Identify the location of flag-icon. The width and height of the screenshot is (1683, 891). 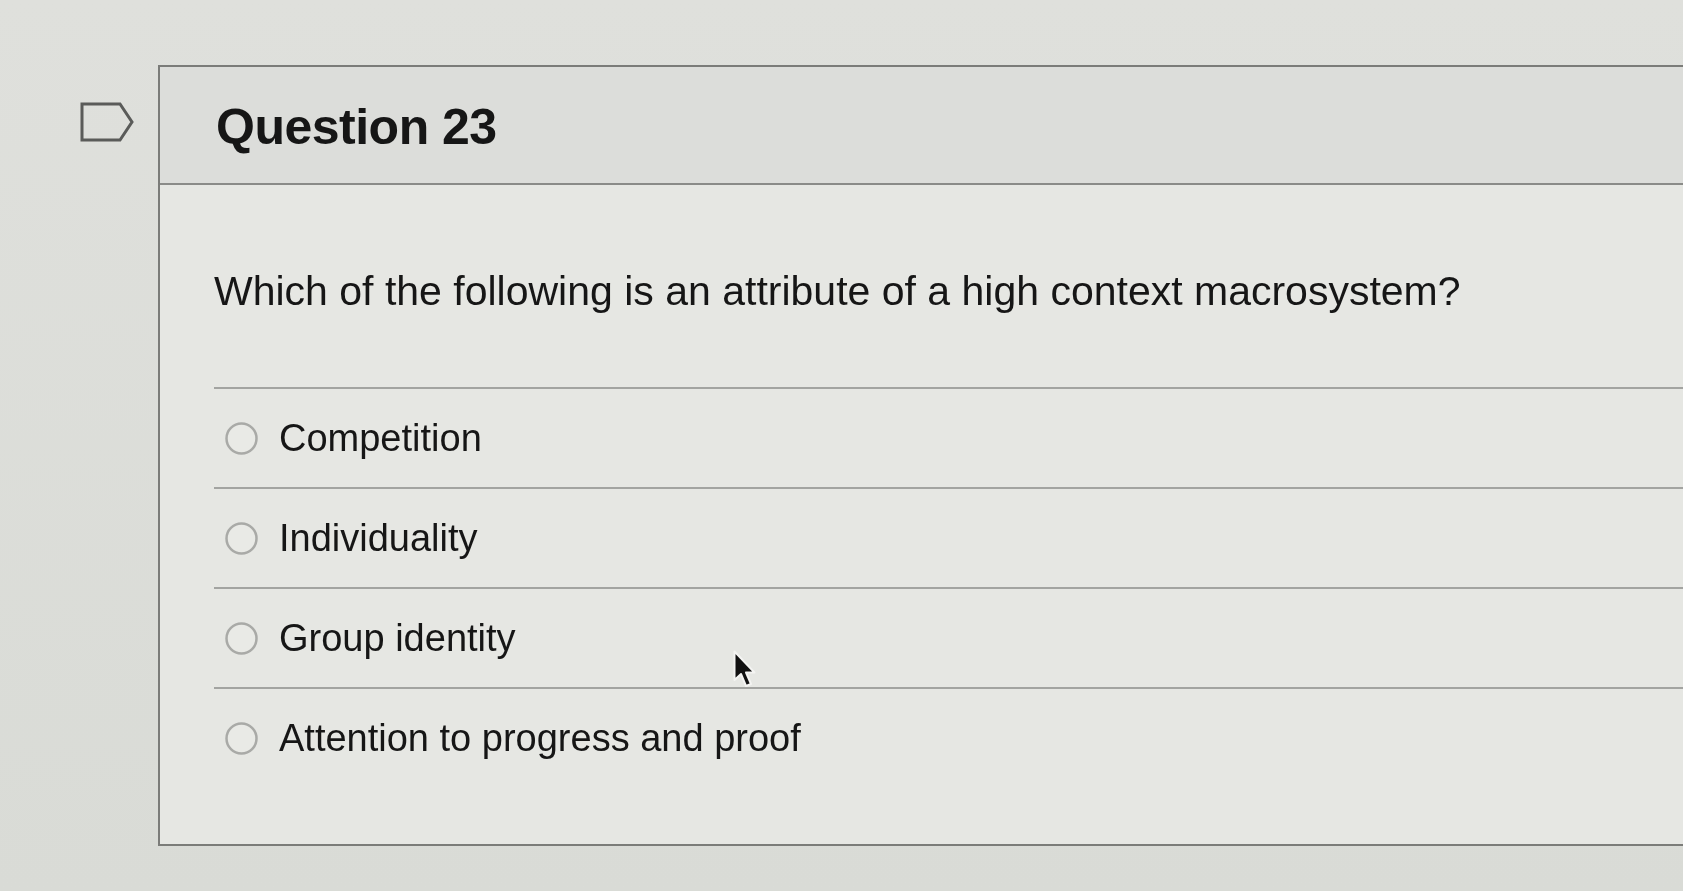
(107, 122).